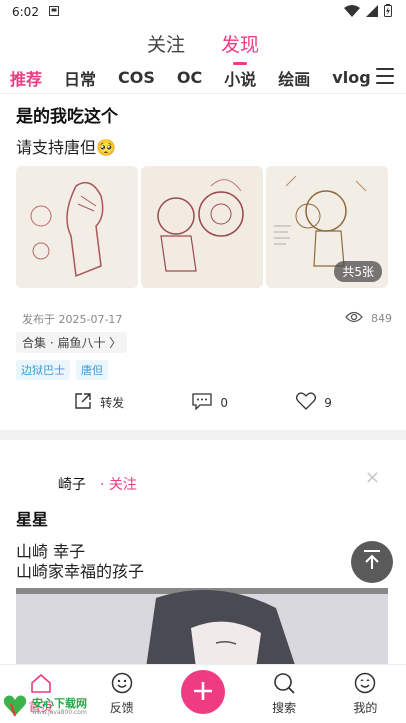 The height and width of the screenshot is (723, 406). I want to click on author-row: 崎子 · 关注, so click(76, 484).